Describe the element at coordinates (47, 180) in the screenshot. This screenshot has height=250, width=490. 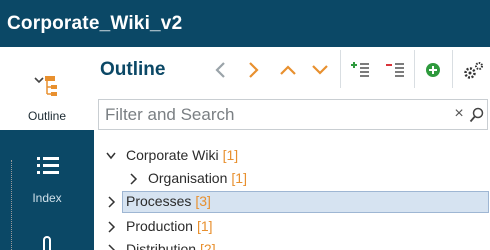
I see `sidebar-item-index: Index` at that location.